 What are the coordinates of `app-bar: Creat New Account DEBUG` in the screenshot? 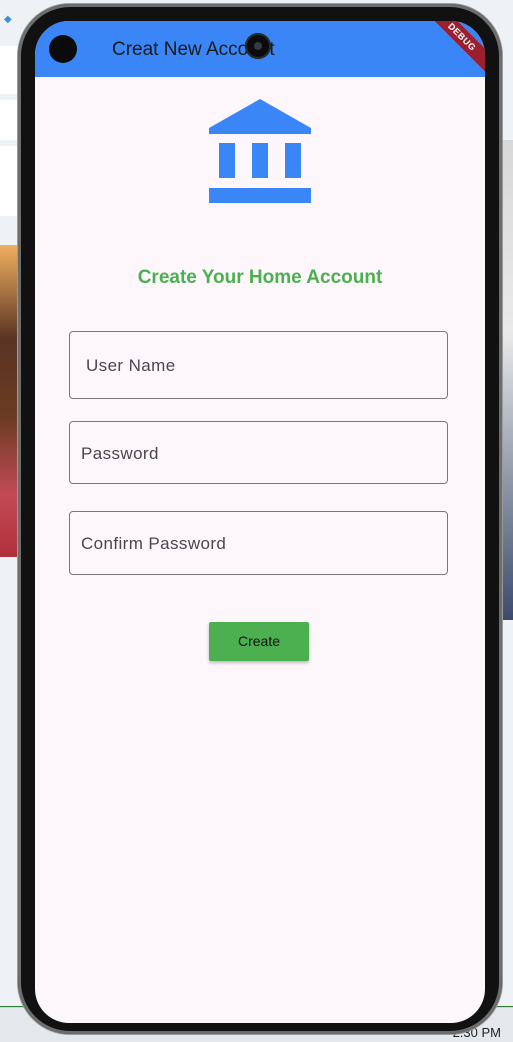 It's located at (260, 49).